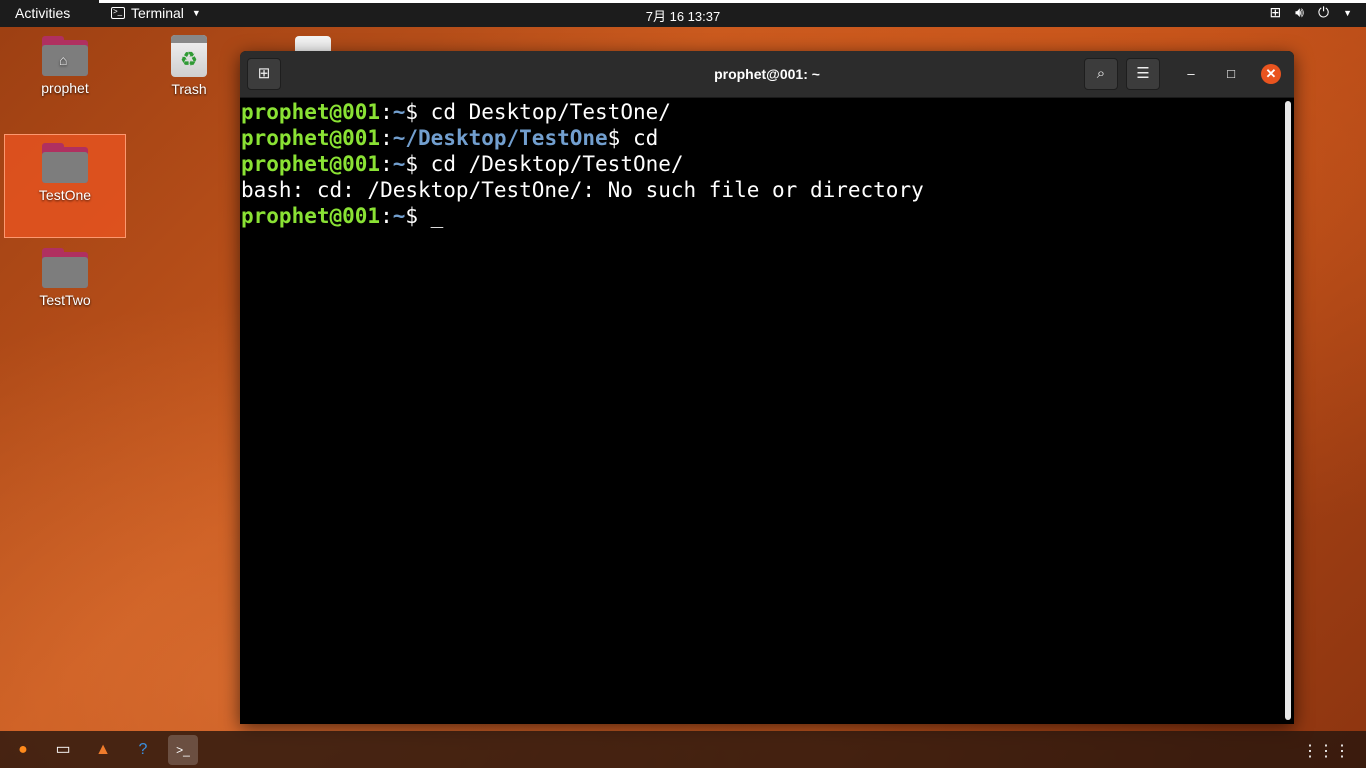 The image size is (1366, 768). I want to click on desktop-icon-label: TestOne, so click(65, 195).